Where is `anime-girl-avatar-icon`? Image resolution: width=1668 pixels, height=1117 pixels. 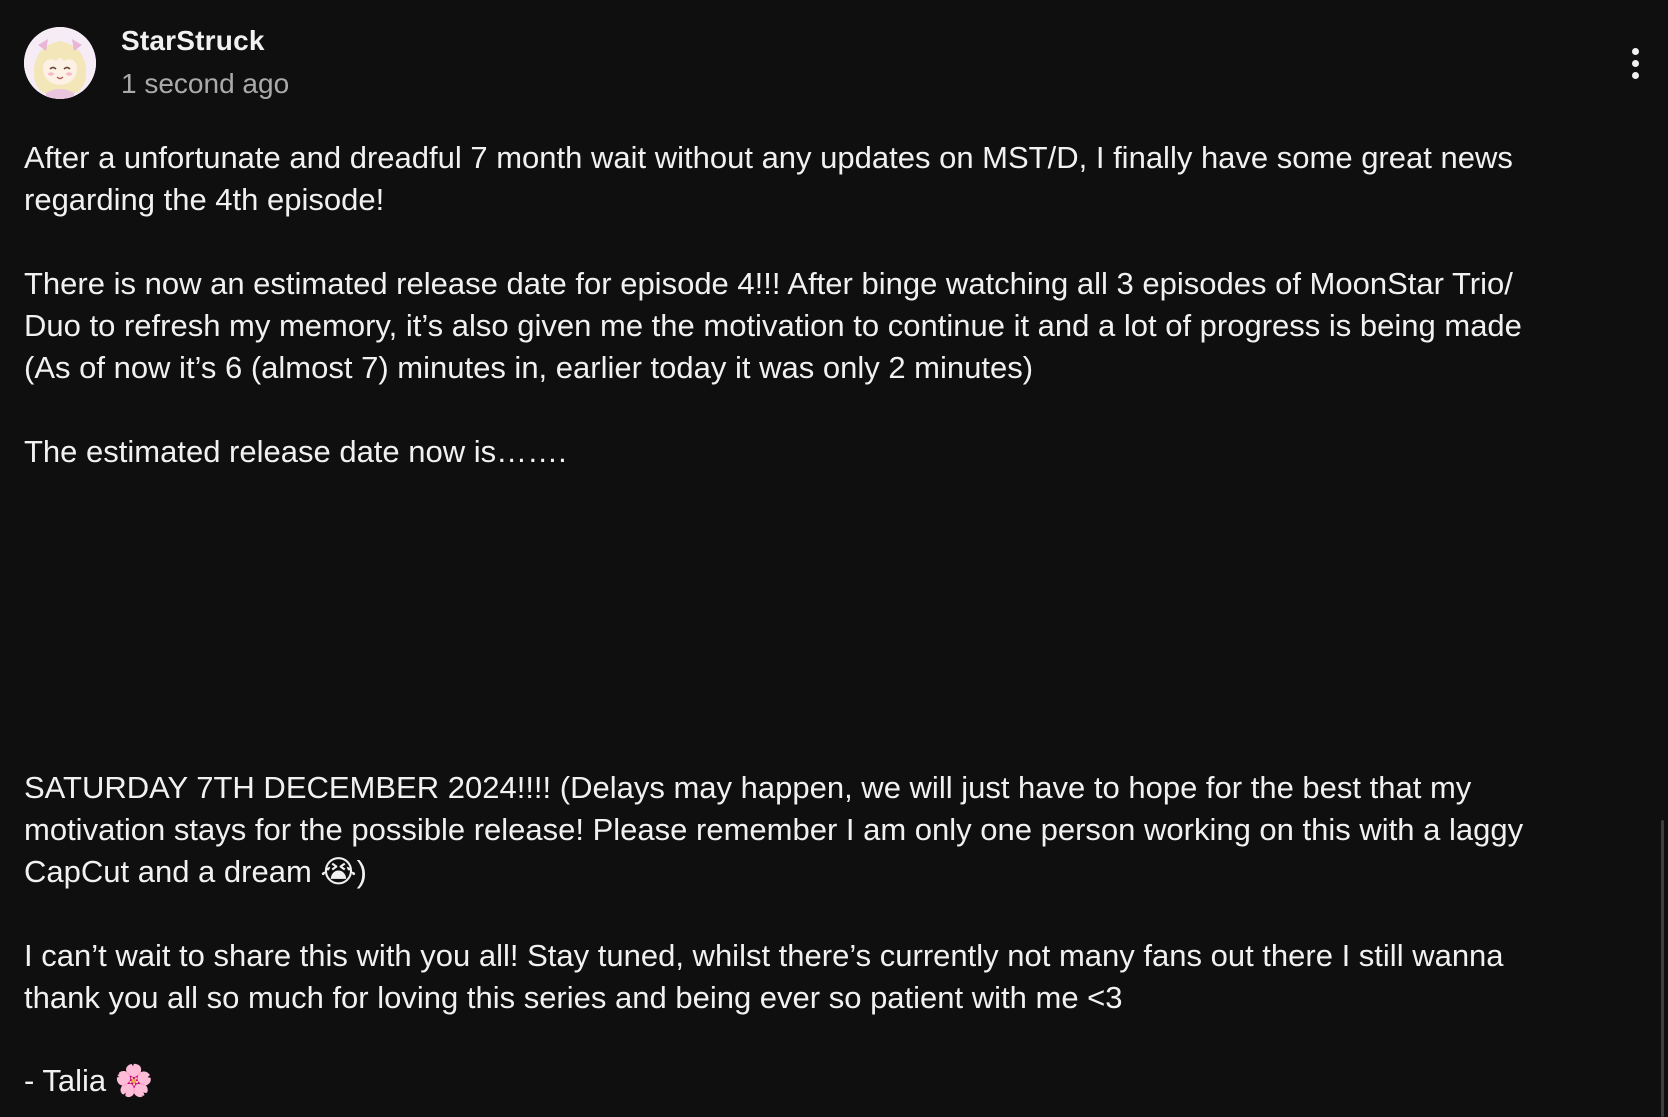
anime-girl-avatar-icon is located at coordinates (60, 63).